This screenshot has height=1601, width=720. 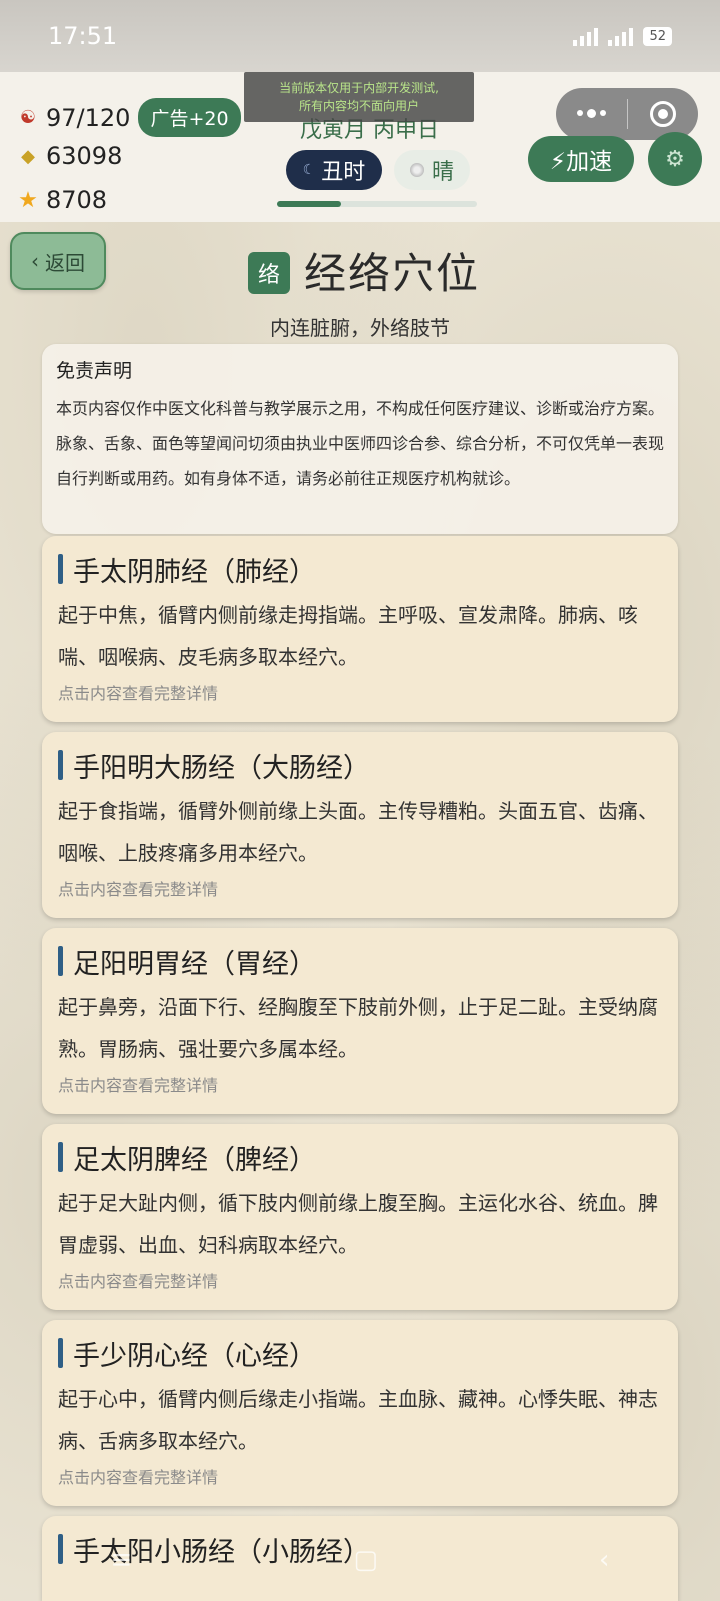 I want to click on coins-stat: ◆ 63098, so click(x=70, y=156).